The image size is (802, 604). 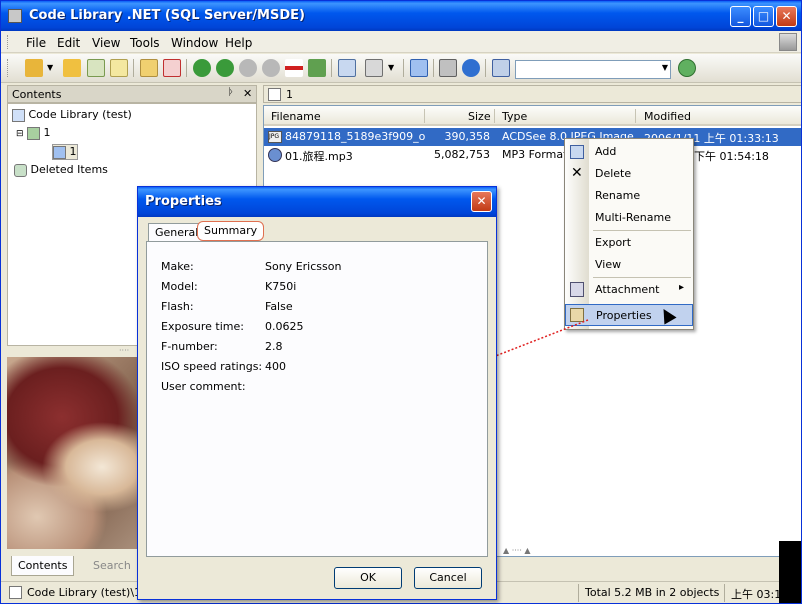 I want to click on property-value: 2.8, so click(x=274, y=346).